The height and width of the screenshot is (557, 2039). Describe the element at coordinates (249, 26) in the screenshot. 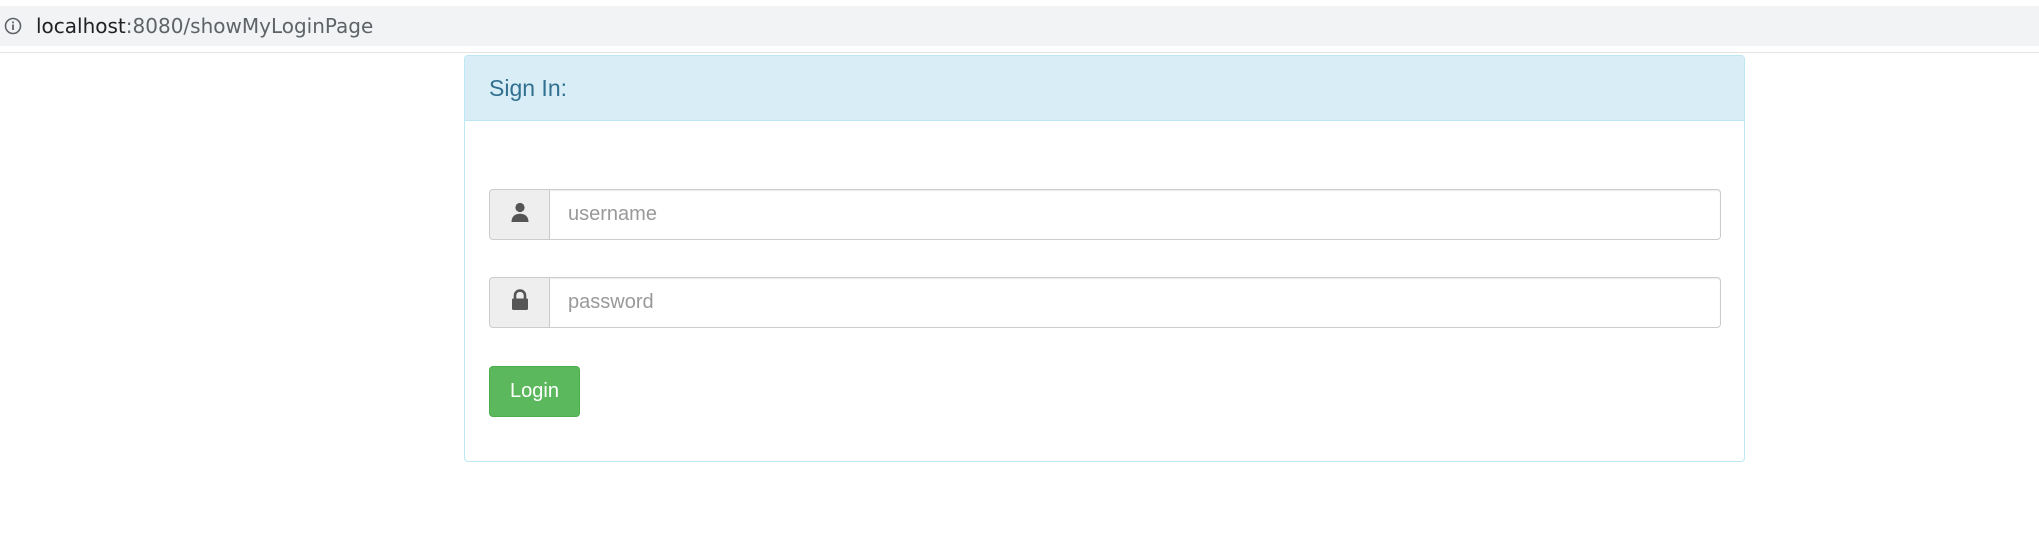

I see `url-path: :8080/showMyLoginPage` at that location.